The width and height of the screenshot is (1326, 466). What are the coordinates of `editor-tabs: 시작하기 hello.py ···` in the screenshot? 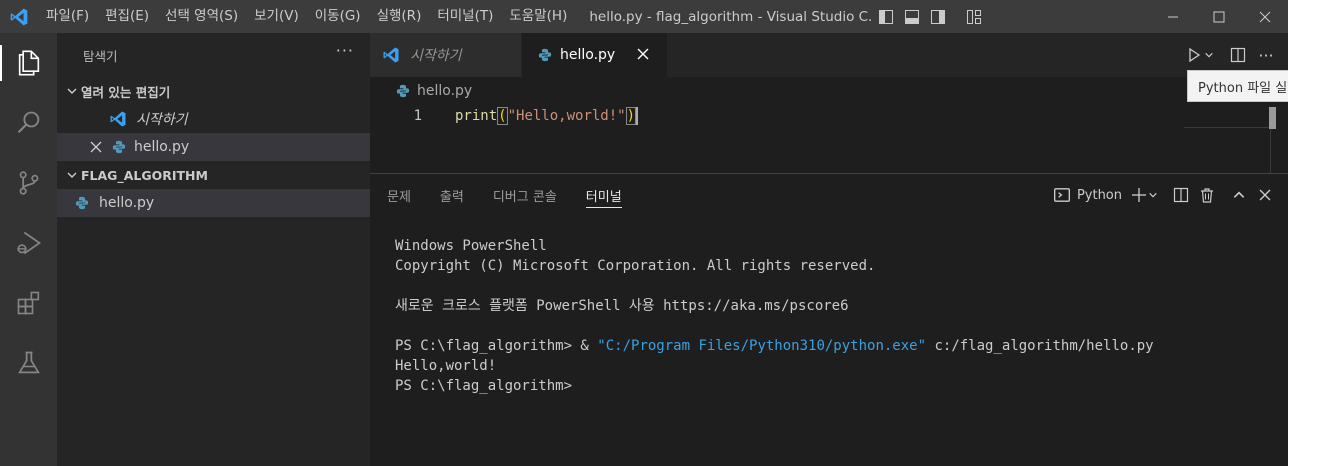 It's located at (829, 55).